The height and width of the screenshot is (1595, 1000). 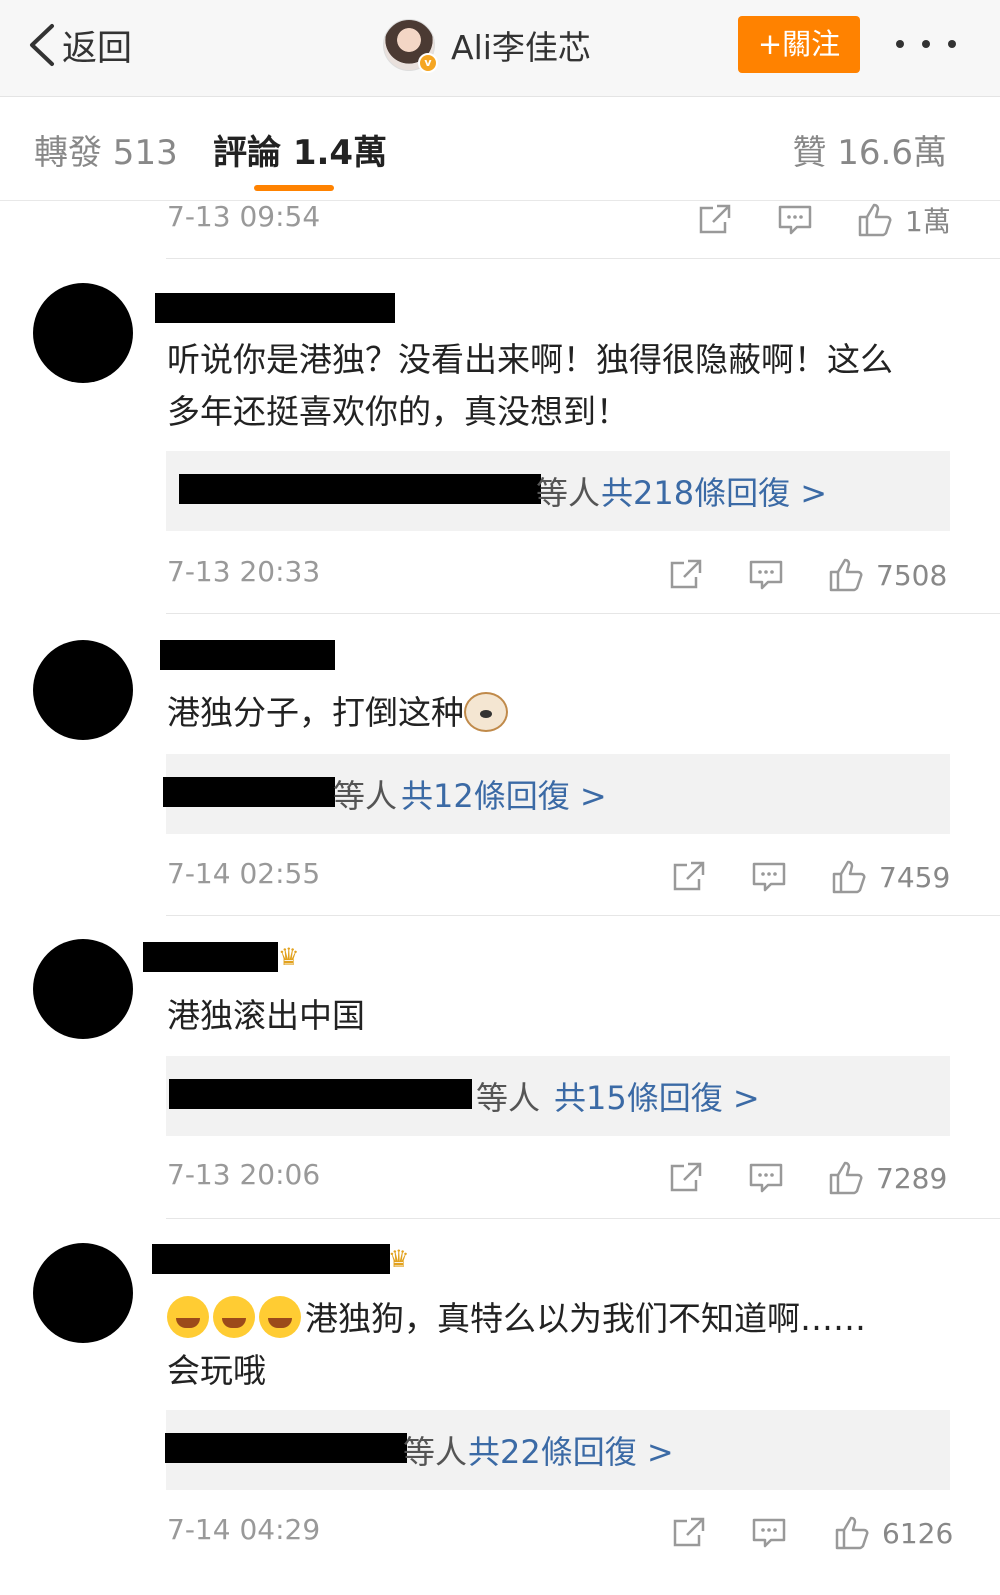 What do you see at coordinates (300, 149) in the screenshot?
I see `tab-comments: 評論 1.4萬` at bounding box center [300, 149].